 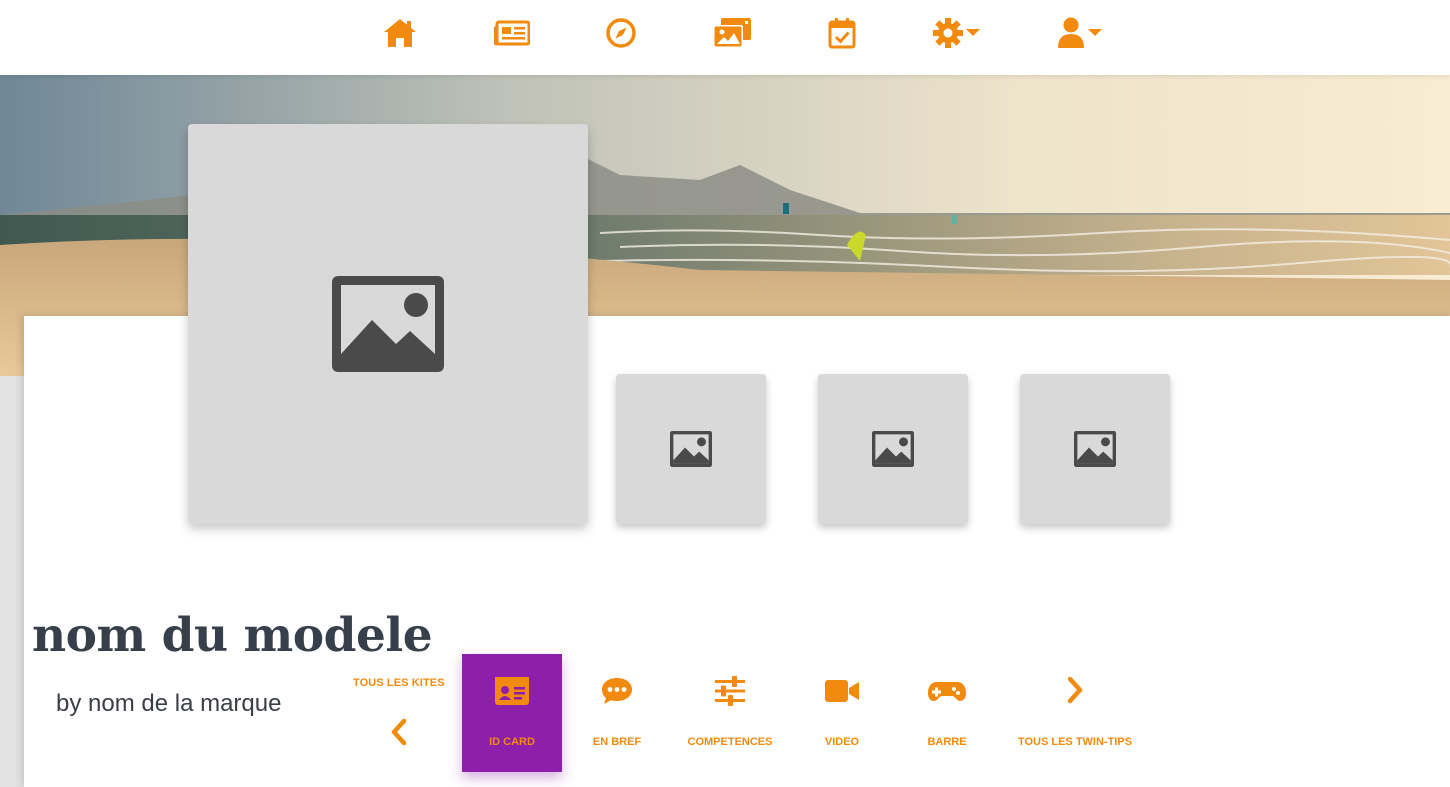 I want to click on tab-label: EN BREF, so click(x=617, y=742).